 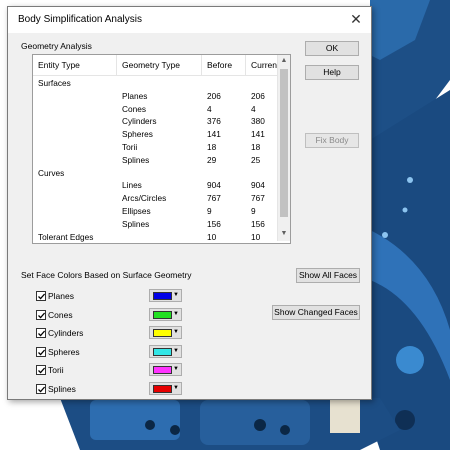 What do you see at coordinates (214, 134) in the screenshot?
I see `table-cell-before: 141` at bounding box center [214, 134].